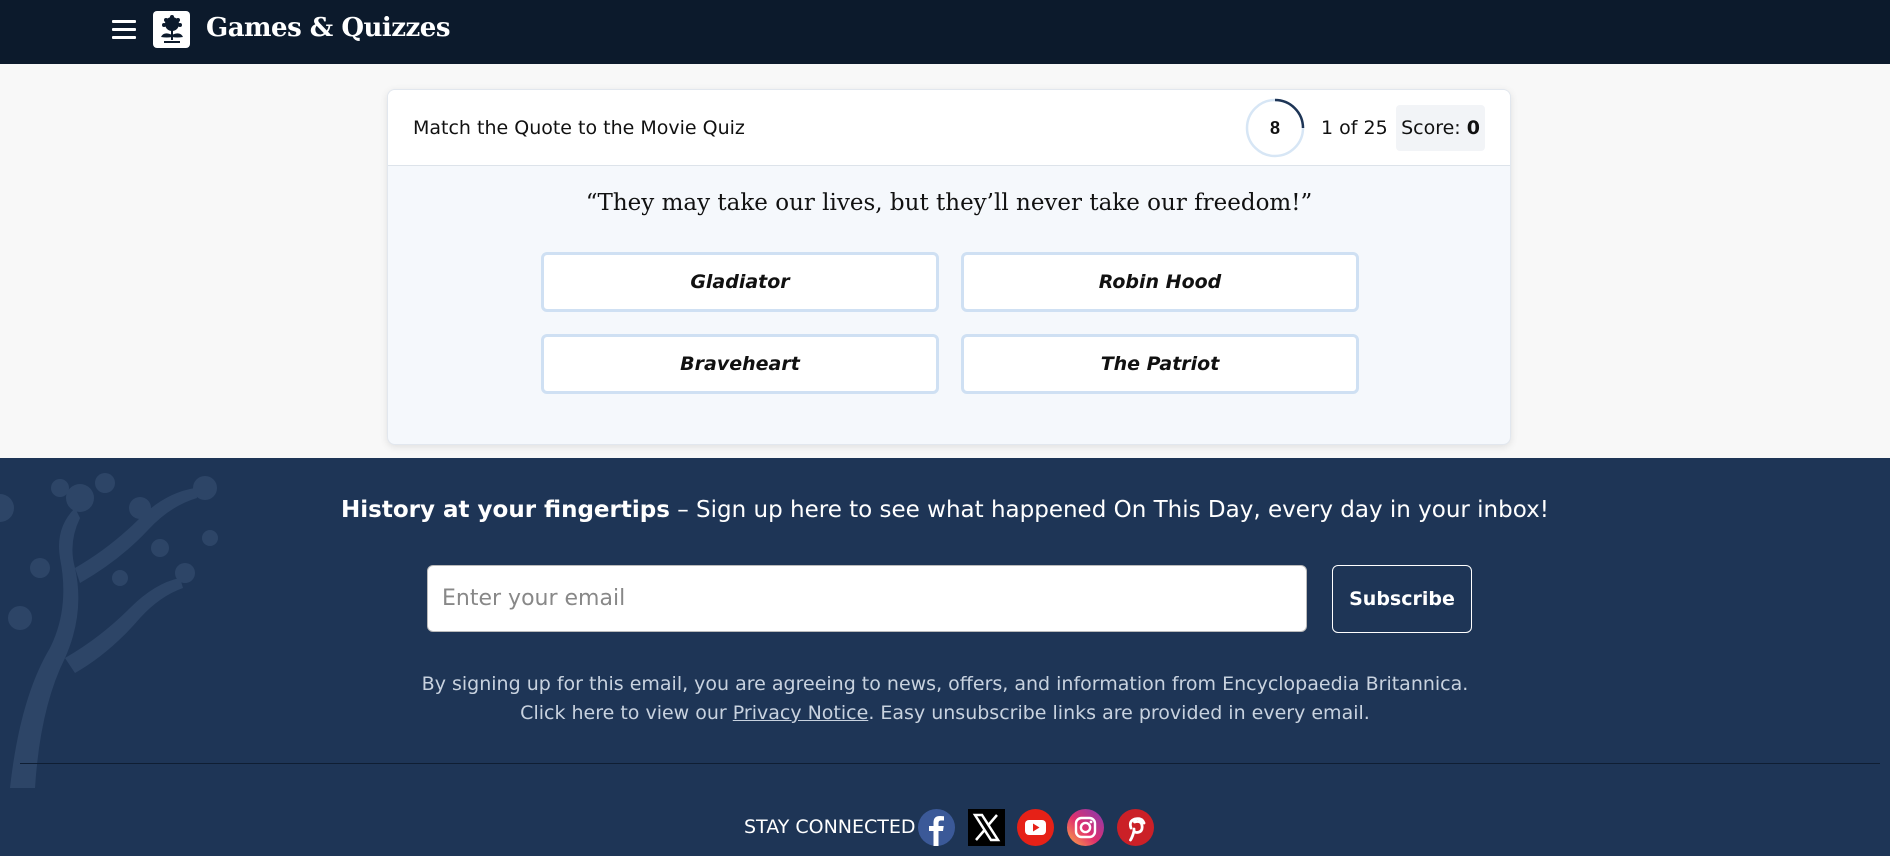 The width and height of the screenshot is (1890, 856). I want to click on pinterest-icon, so click(1135, 827).